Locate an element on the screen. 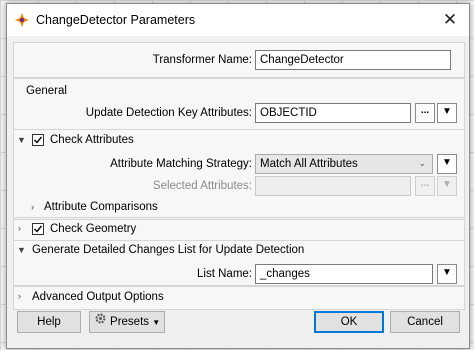  close-icon: ✕ is located at coordinates (450, 20).